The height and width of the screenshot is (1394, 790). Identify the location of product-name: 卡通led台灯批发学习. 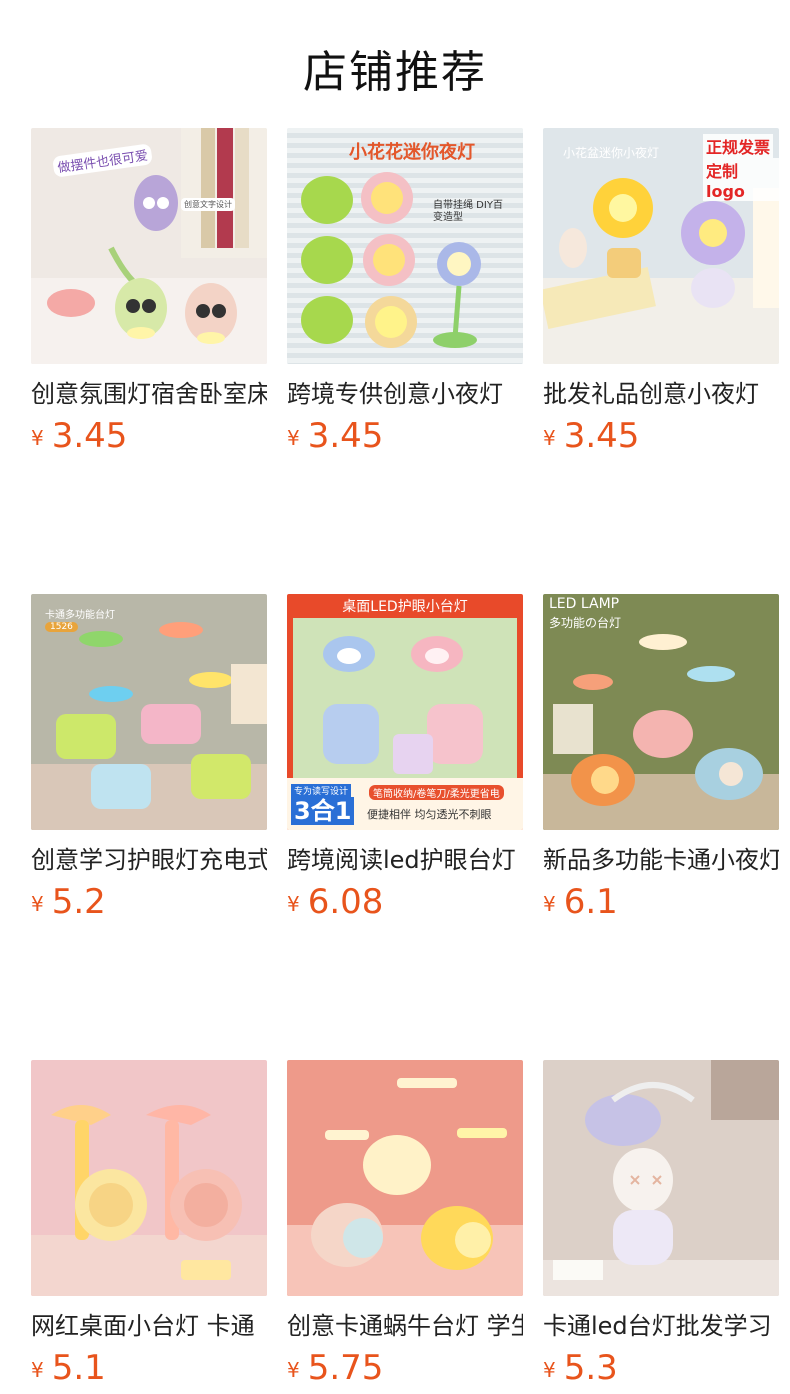
(661, 1326).